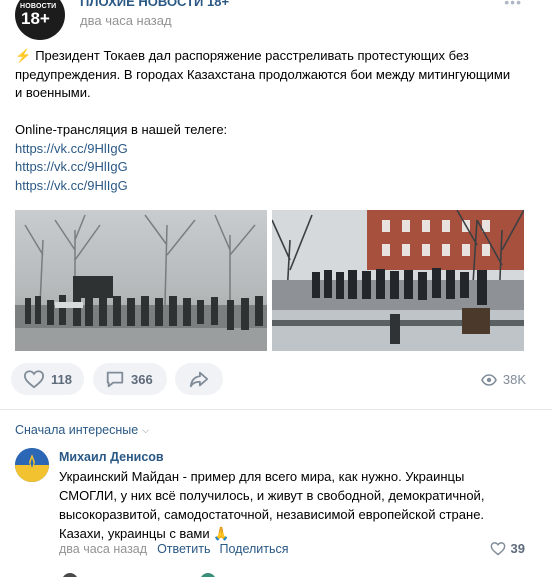 The image size is (552, 577). What do you see at coordinates (507, 548) in the screenshot?
I see `comment-like-button: 39` at bounding box center [507, 548].